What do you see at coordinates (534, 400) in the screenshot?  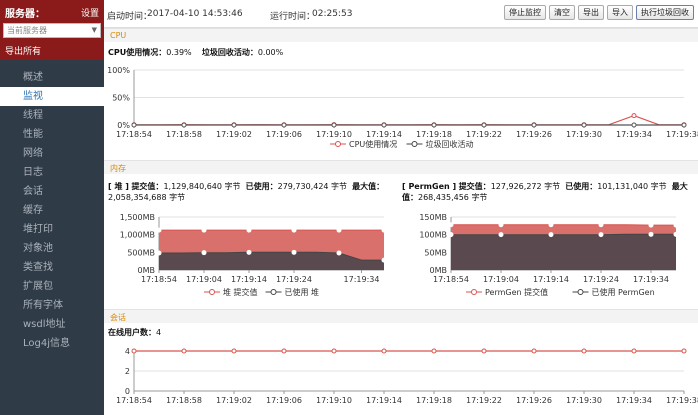 I see `session-x-tick: 17:19:26` at bounding box center [534, 400].